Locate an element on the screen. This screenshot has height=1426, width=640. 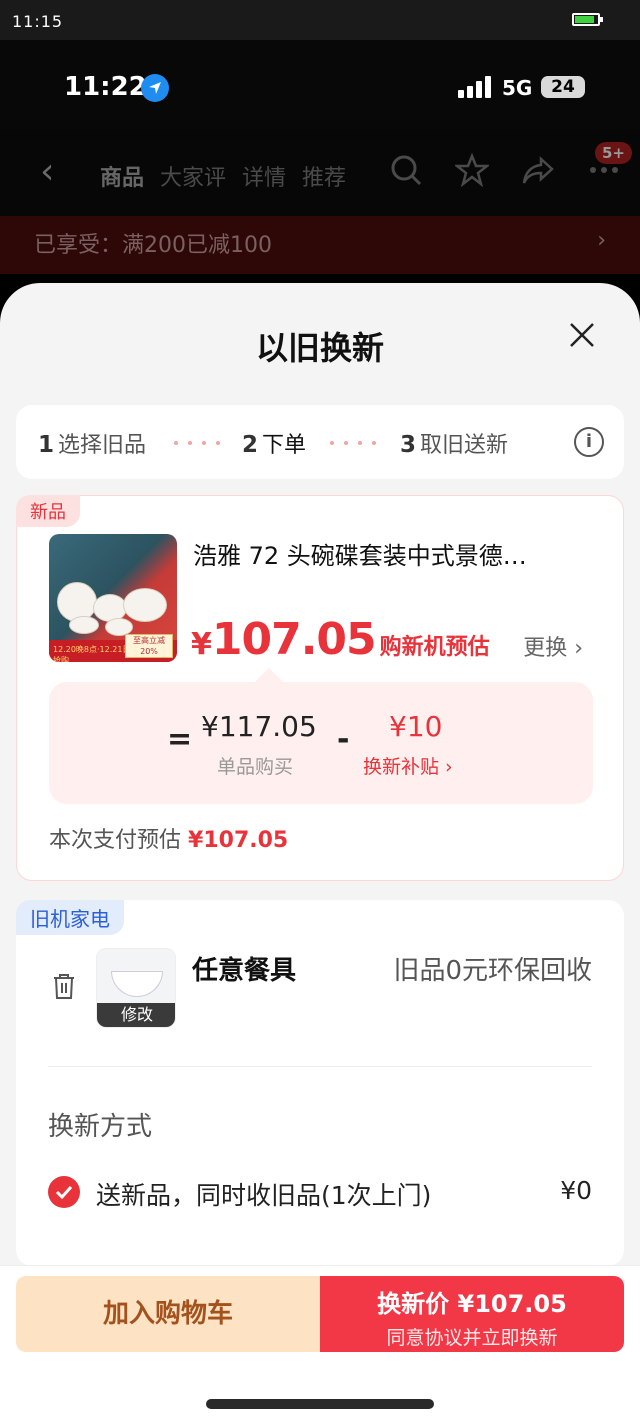
trash-icon is located at coordinates (64, 986).